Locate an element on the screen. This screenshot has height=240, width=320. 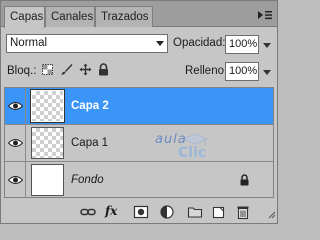
layer-row-fondo: Fondo is located at coordinates (139, 179).